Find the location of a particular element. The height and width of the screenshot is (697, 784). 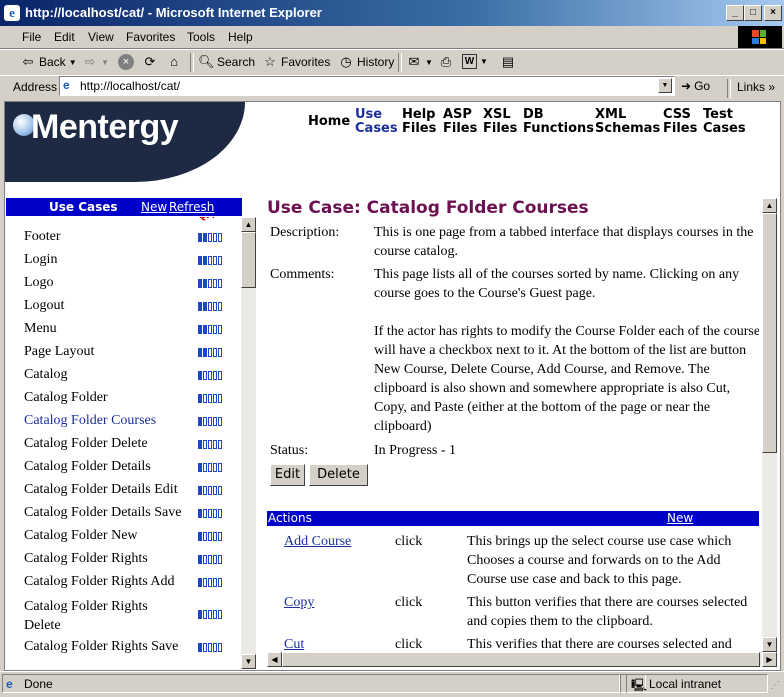

menu-favorites: Favorites is located at coordinates (150, 37).